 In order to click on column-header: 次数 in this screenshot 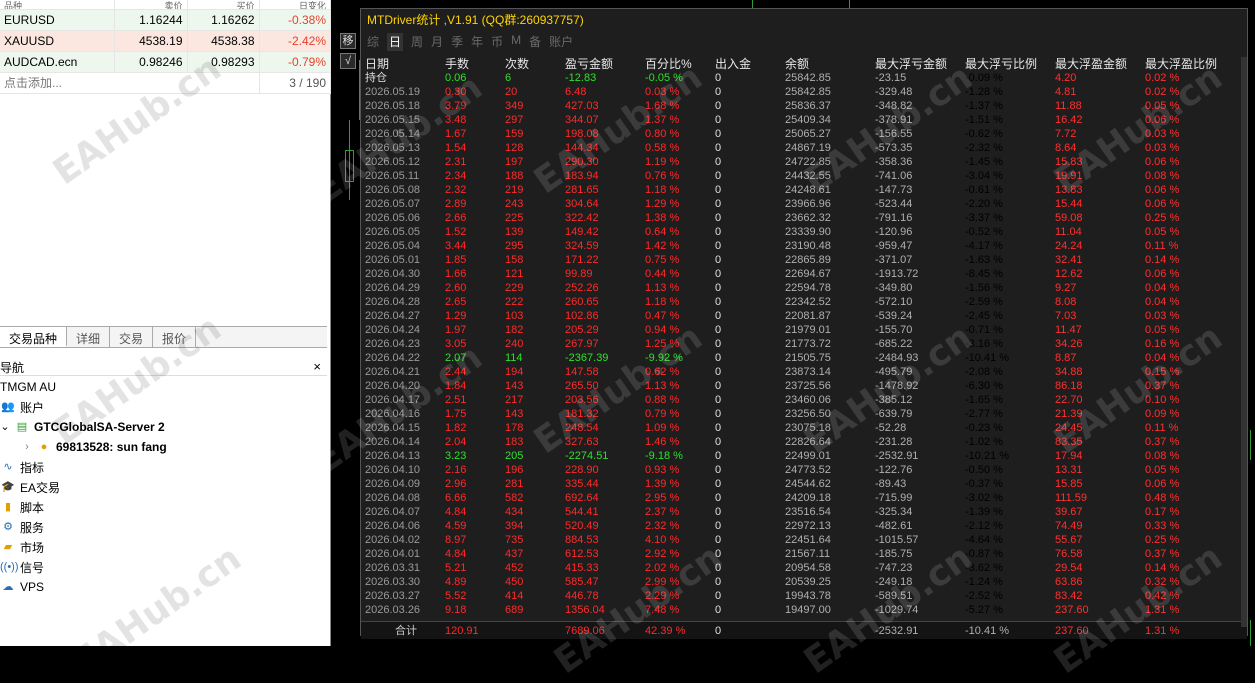, I will do `click(517, 64)`.